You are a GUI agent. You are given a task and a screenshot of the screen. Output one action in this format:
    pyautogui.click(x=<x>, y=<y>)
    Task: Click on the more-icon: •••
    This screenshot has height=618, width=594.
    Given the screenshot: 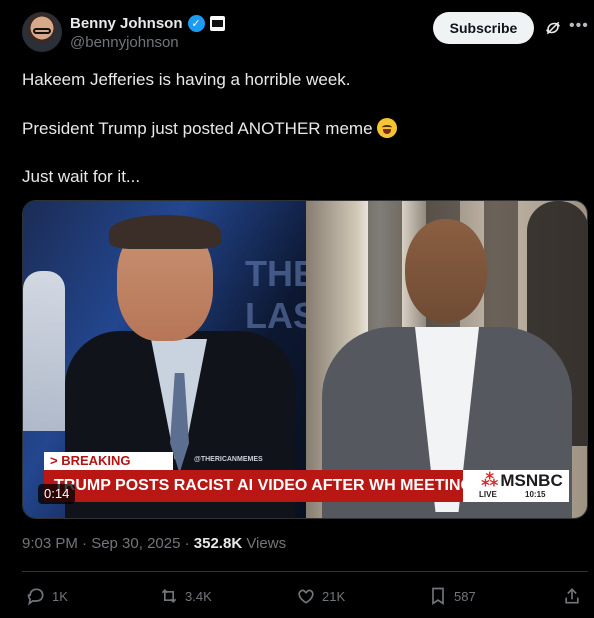 What is the action you would take?
    pyautogui.click(x=578, y=26)
    